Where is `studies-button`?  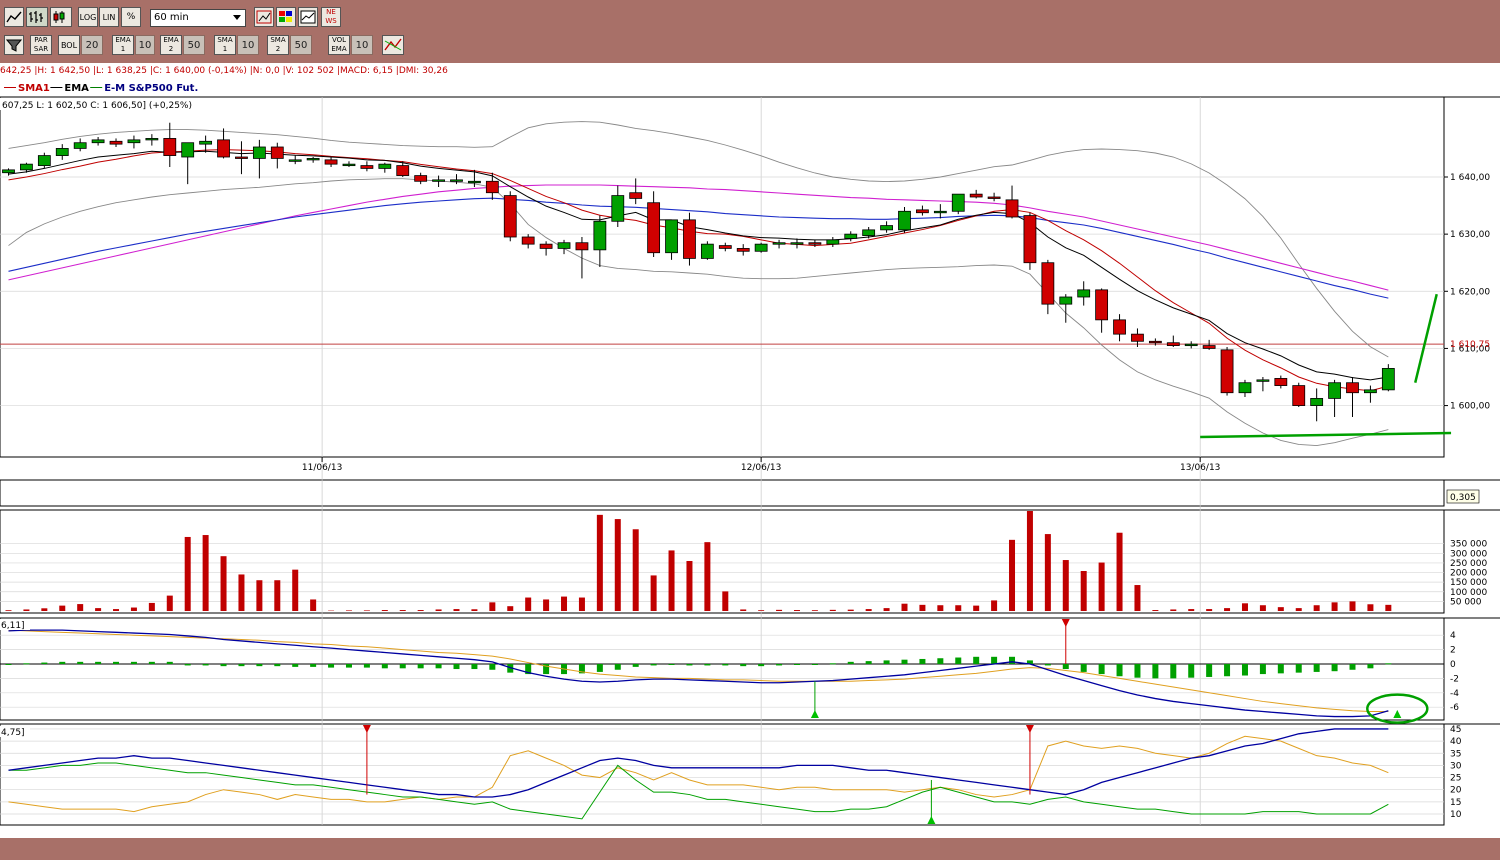
studies-button is located at coordinates (393, 45).